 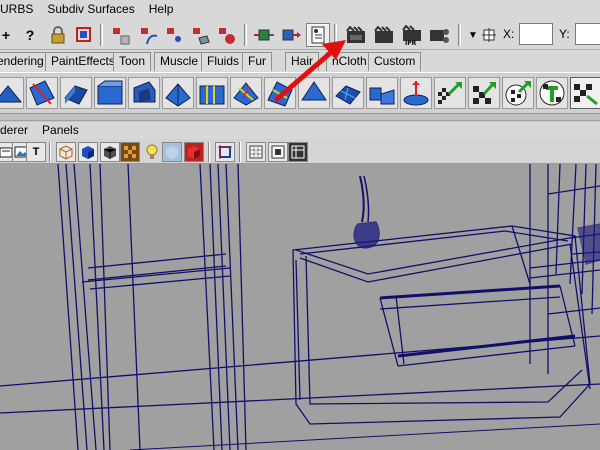 I want to click on y-label: Y:, so click(x=564, y=34).